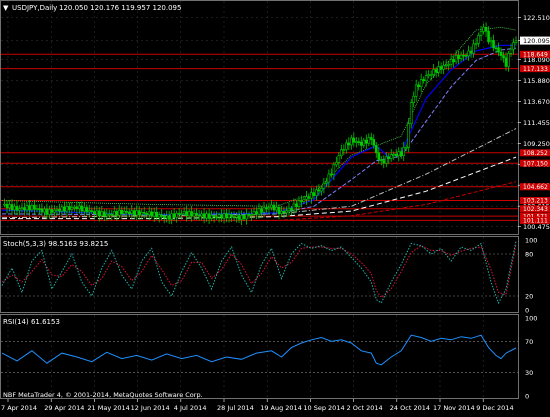  What do you see at coordinates (454, 408) in the screenshot?
I see `time-tick-label: 17 Nov 2014` at bounding box center [454, 408].